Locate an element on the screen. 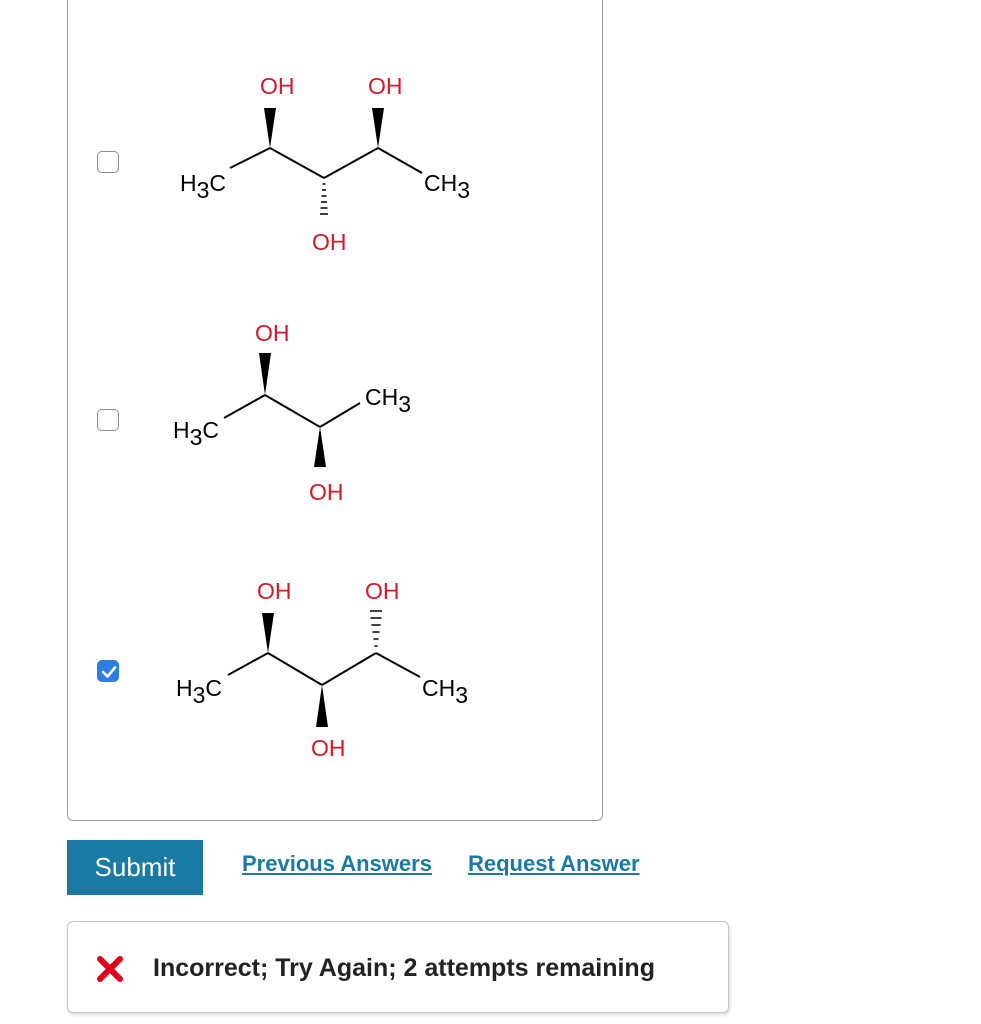 The image size is (981, 1024). oh-label-top: OH is located at coordinates (272, 333).